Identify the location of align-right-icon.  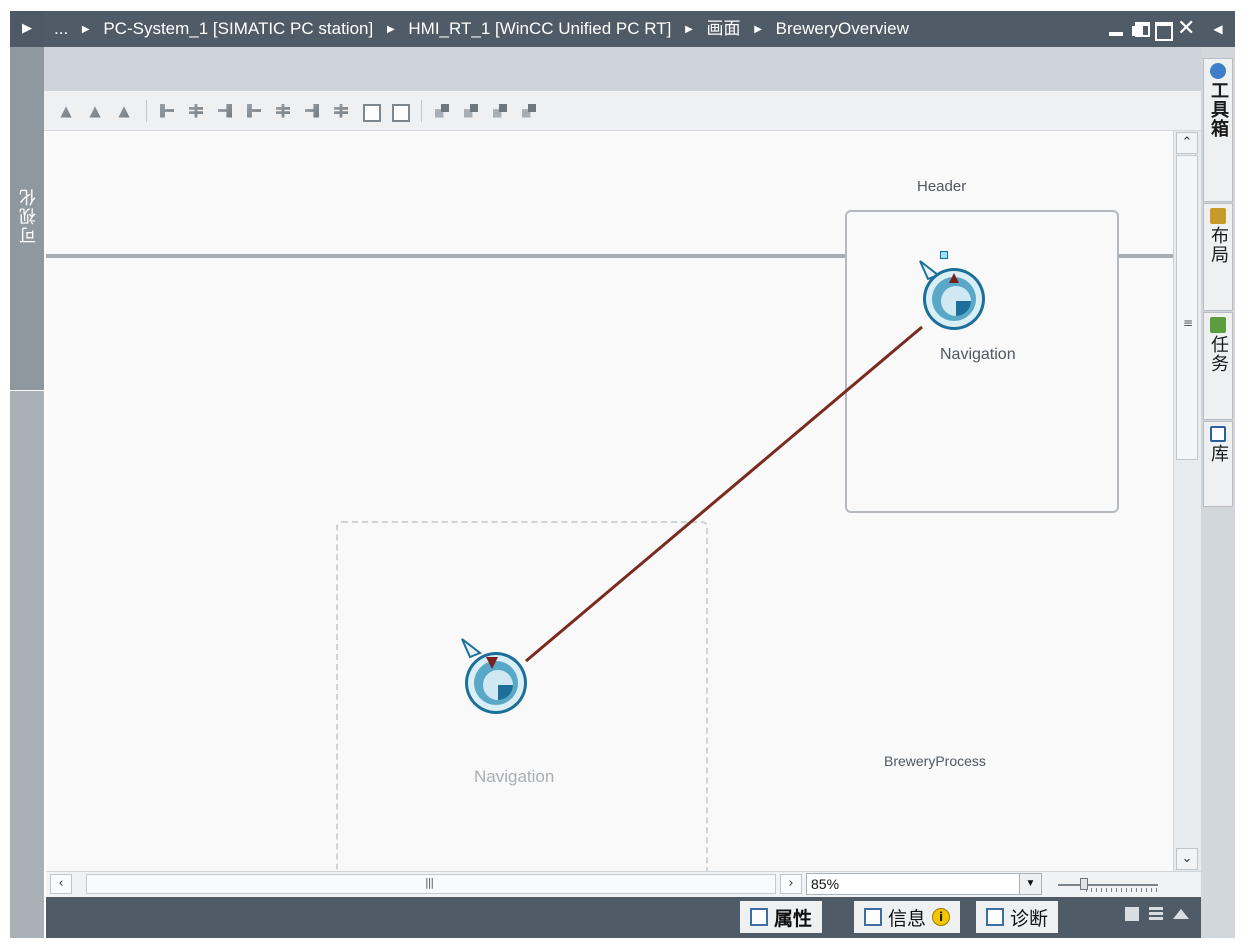
(225, 111).